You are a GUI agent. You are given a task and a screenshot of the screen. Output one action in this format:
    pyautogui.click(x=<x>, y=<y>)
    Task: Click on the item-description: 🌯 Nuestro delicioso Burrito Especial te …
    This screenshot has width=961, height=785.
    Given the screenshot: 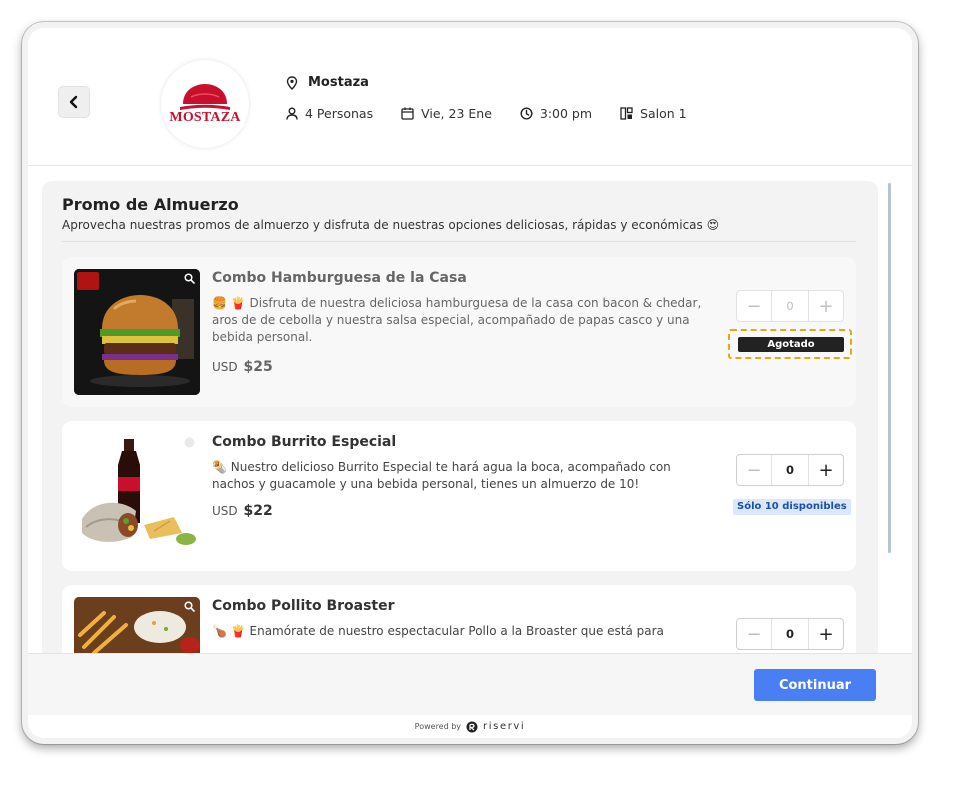 What is the action you would take?
    pyautogui.click(x=441, y=475)
    